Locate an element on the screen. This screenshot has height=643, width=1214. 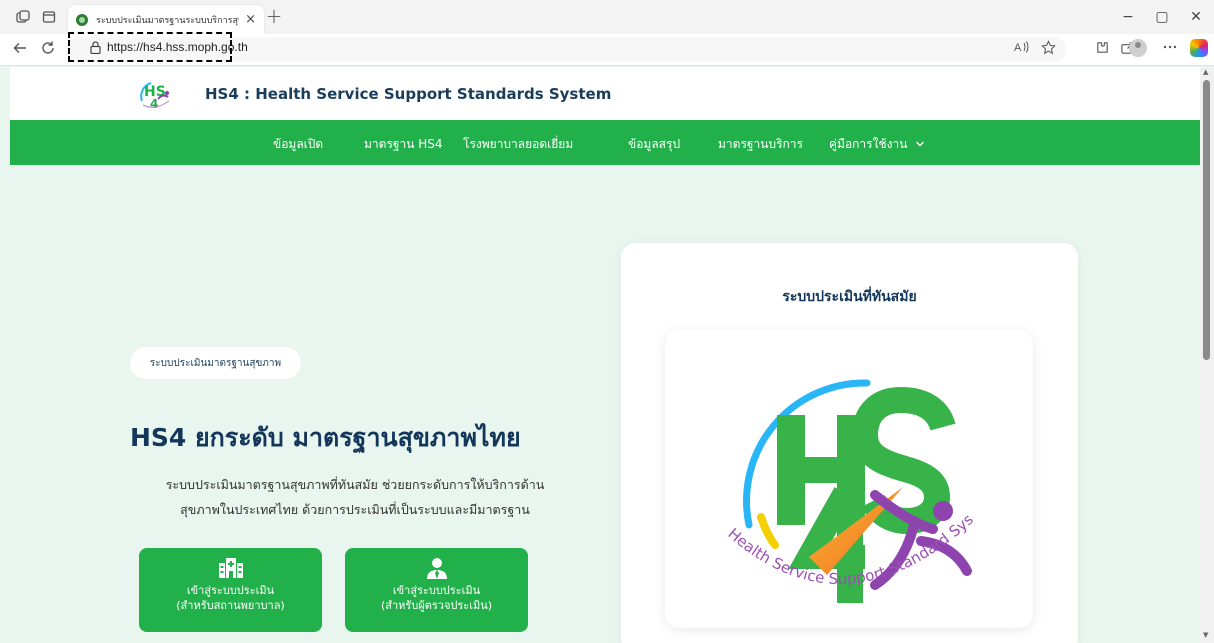
url-text: https://hs4.hss.moph.go.th is located at coordinates (177, 47).